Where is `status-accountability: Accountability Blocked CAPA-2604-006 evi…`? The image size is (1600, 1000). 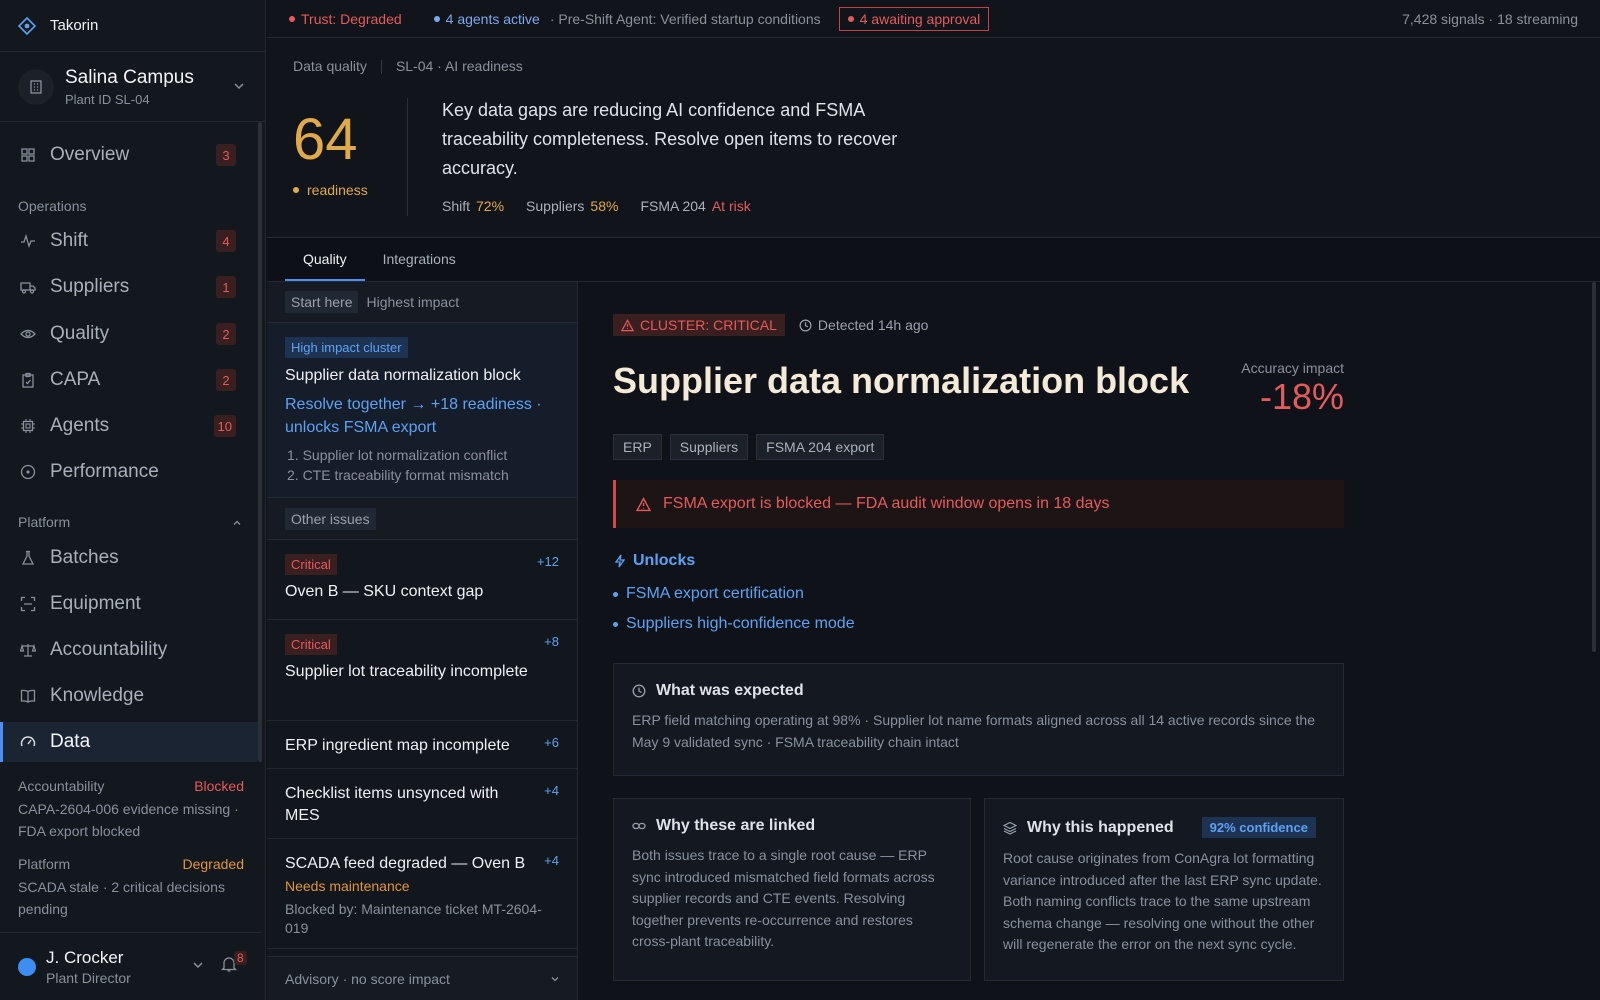
status-accountability: Accountability Blocked CAPA-2604-006 evi… is located at coordinates (131, 810).